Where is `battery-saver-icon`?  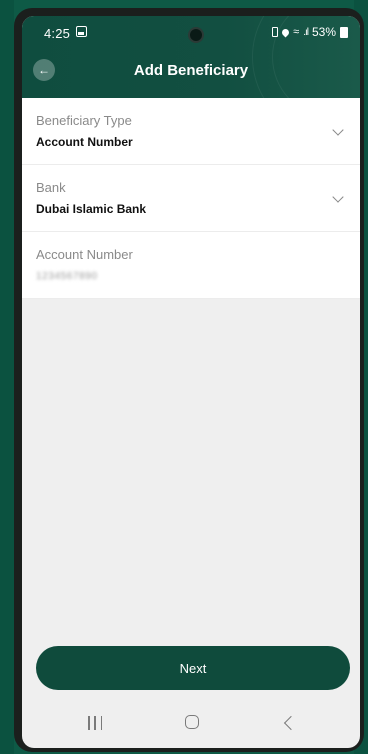 battery-saver-icon is located at coordinates (275, 32).